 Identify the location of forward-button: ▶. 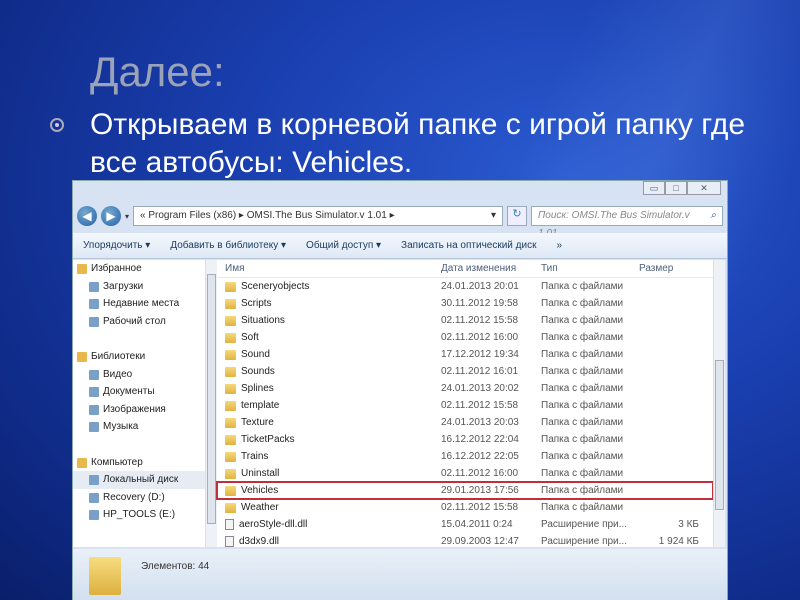
(111, 216).